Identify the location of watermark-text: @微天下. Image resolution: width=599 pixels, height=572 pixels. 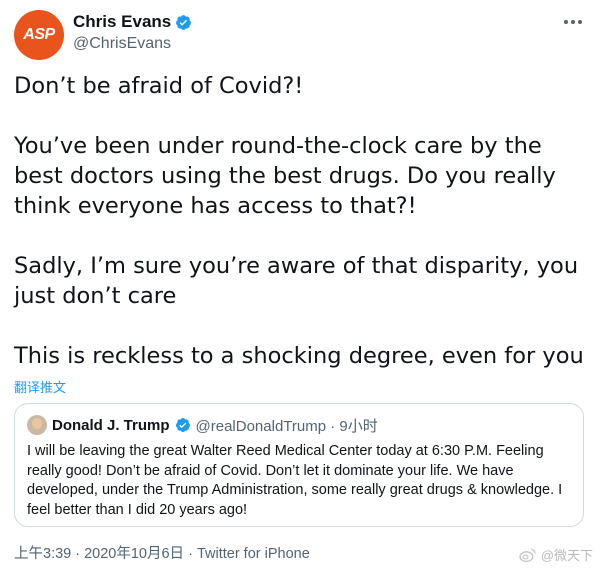
(566, 555).